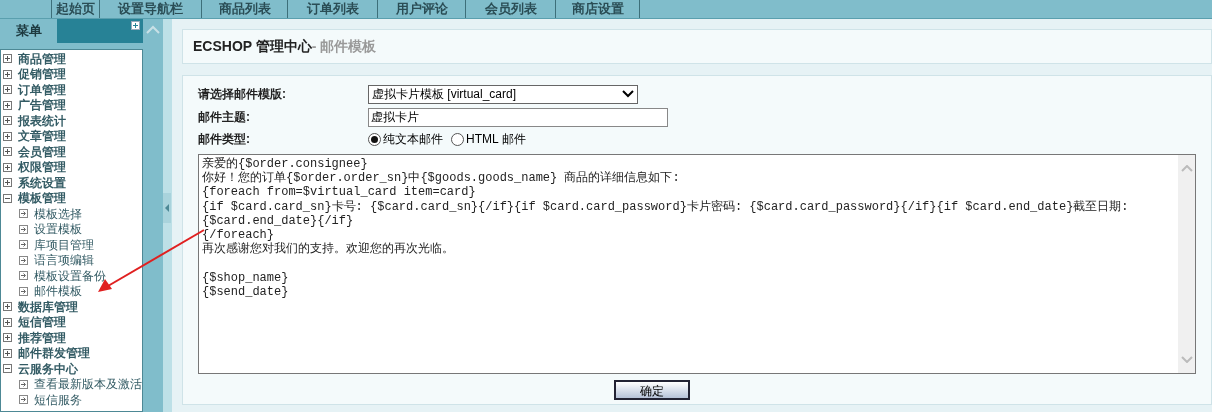  Describe the element at coordinates (278, 220) in the screenshot. I see `body-line: {$card.end_date}{/if}` at that location.